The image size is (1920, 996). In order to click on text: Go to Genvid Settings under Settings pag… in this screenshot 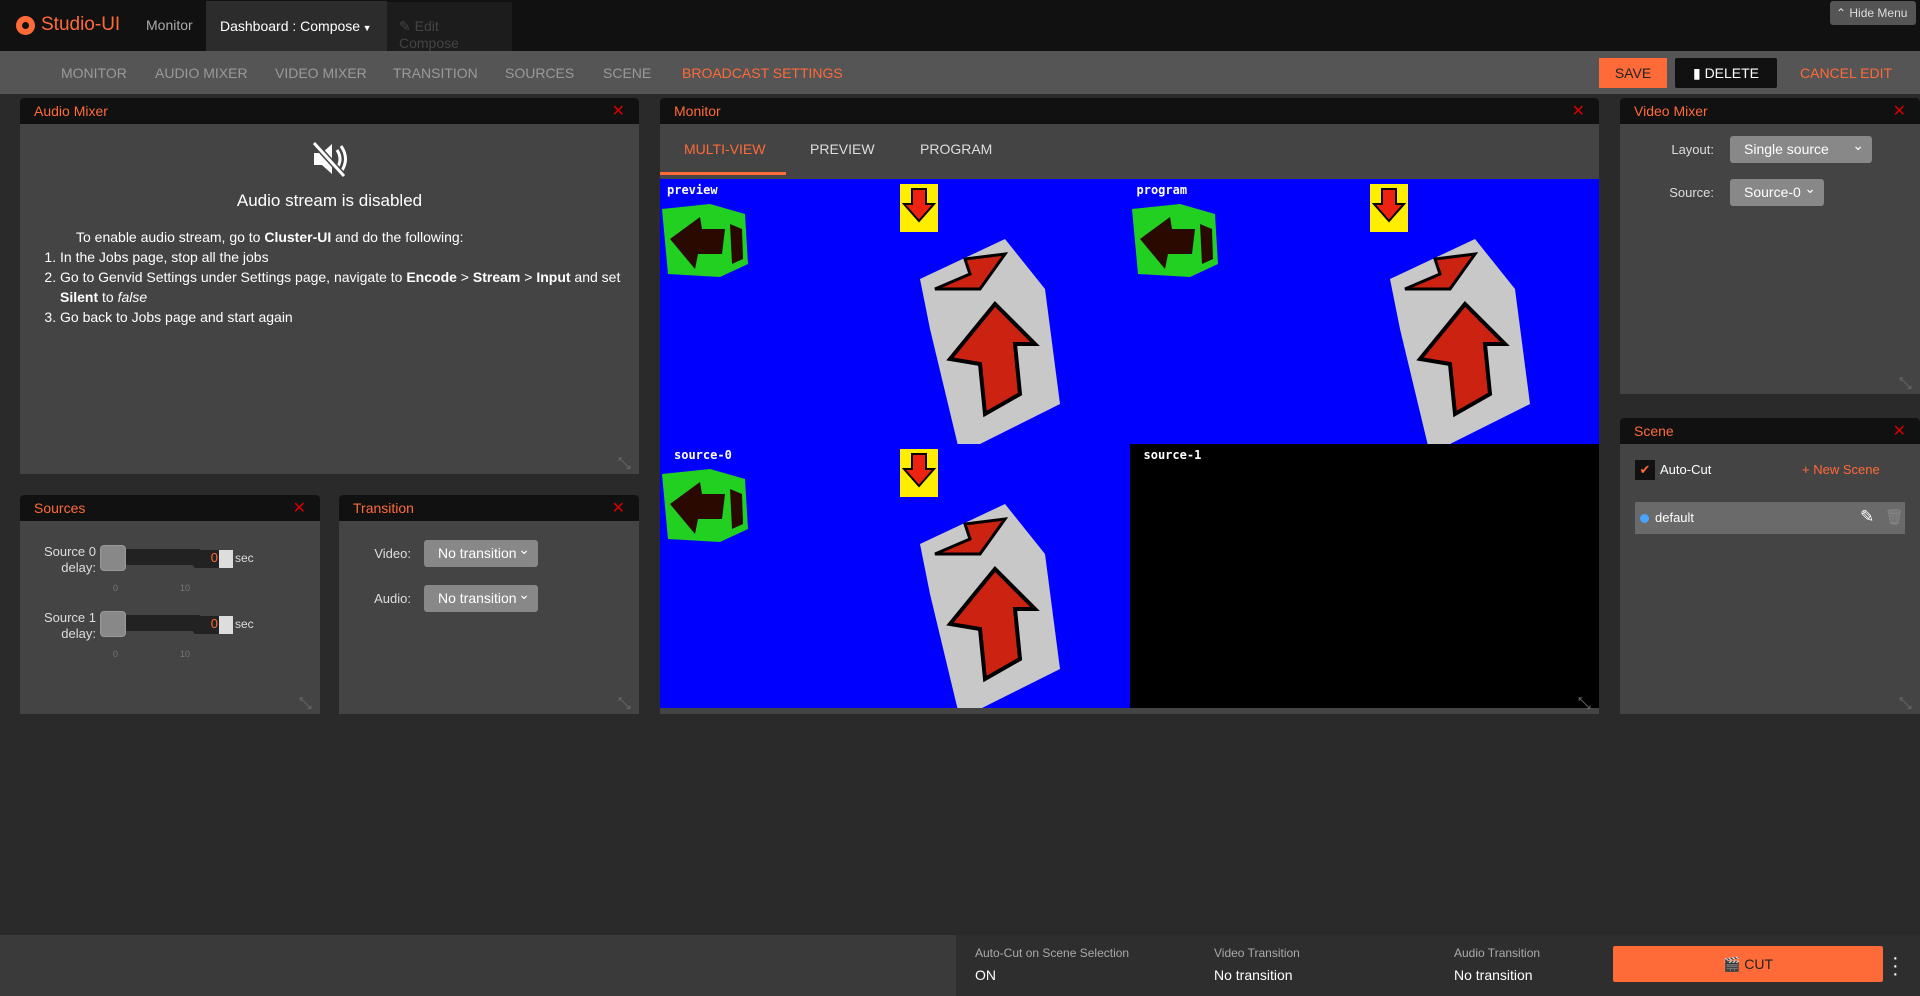, I will do `click(233, 277)`.